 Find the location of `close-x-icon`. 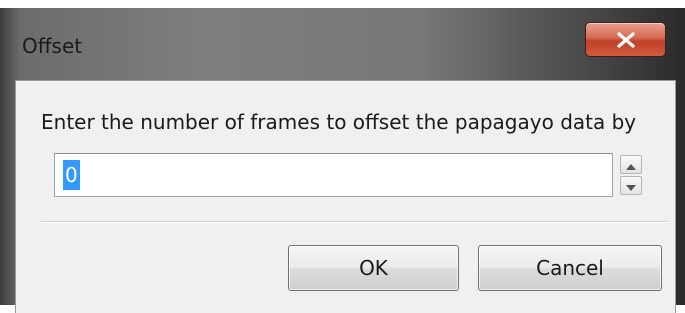

close-x-icon is located at coordinates (626, 39).